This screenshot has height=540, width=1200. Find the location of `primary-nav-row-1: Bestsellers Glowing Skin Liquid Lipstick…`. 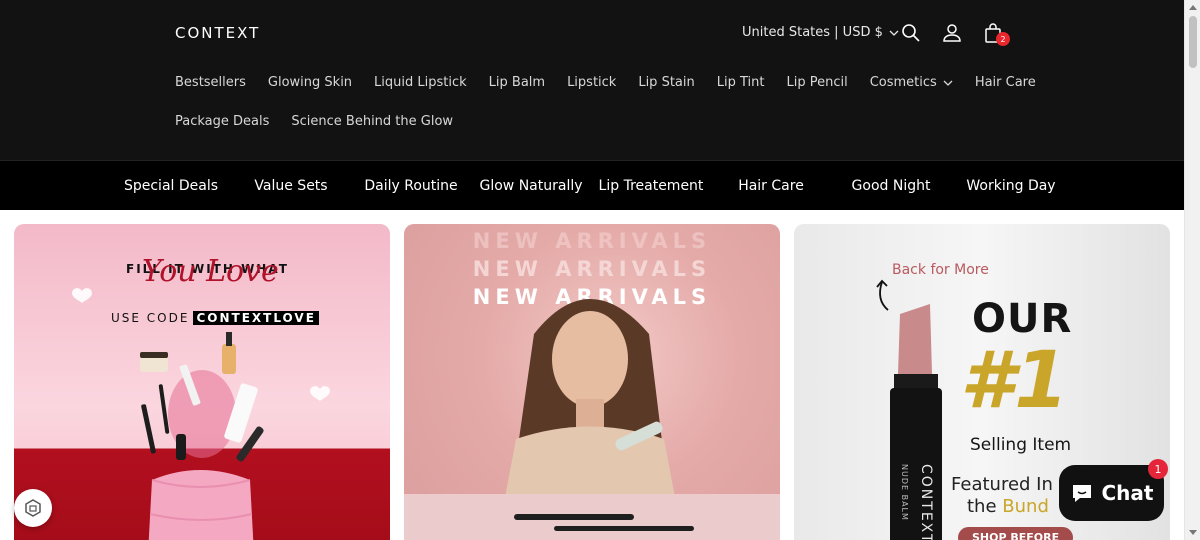

primary-nav-row-1: Bestsellers Glowing Skin Liquid Lipstick… is located at coordinates (616, 82).